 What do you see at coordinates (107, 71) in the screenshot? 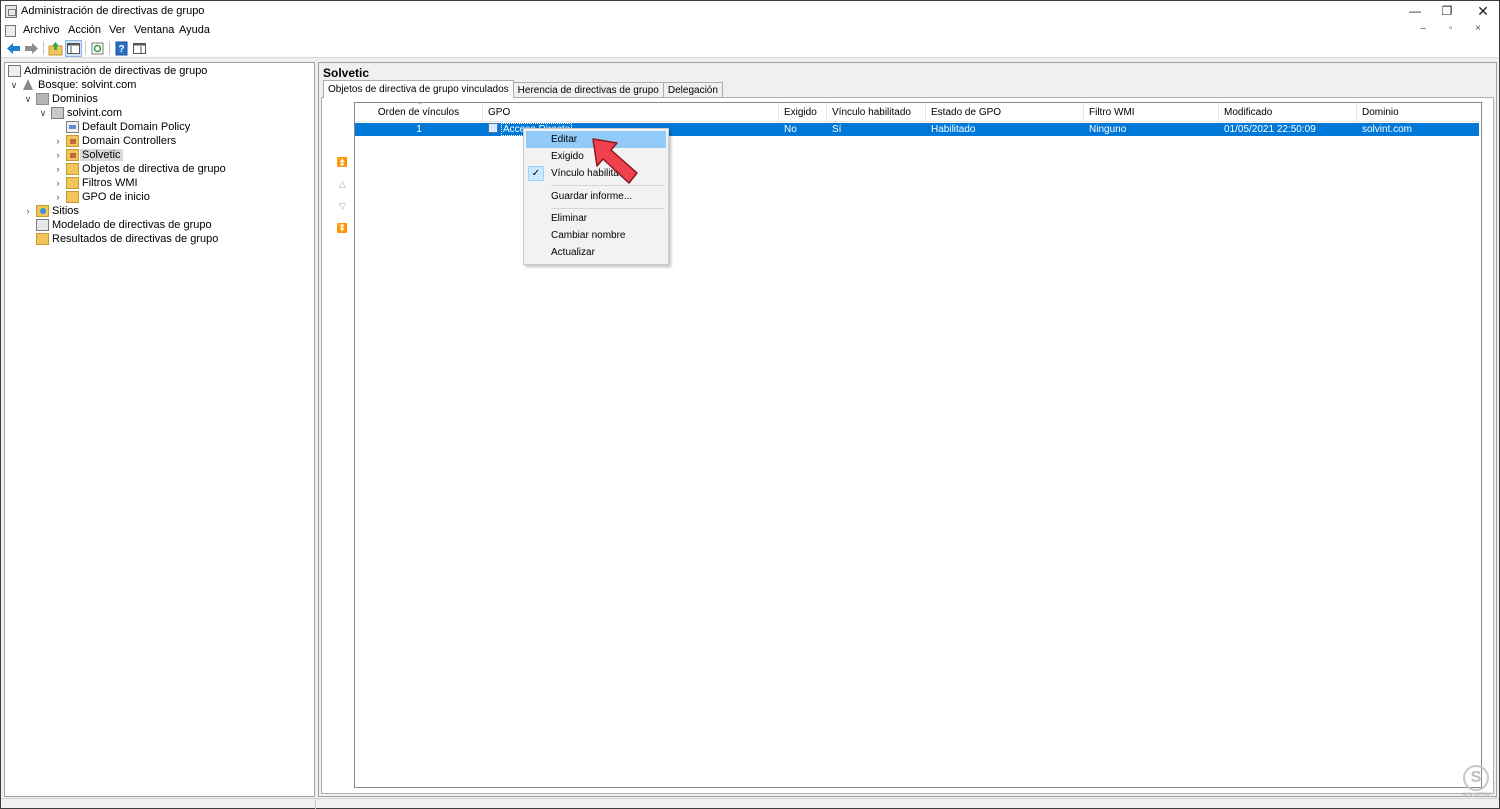
I see `tree-item-root: Administración de directivas de grupo` at bounding box center [107, 71].